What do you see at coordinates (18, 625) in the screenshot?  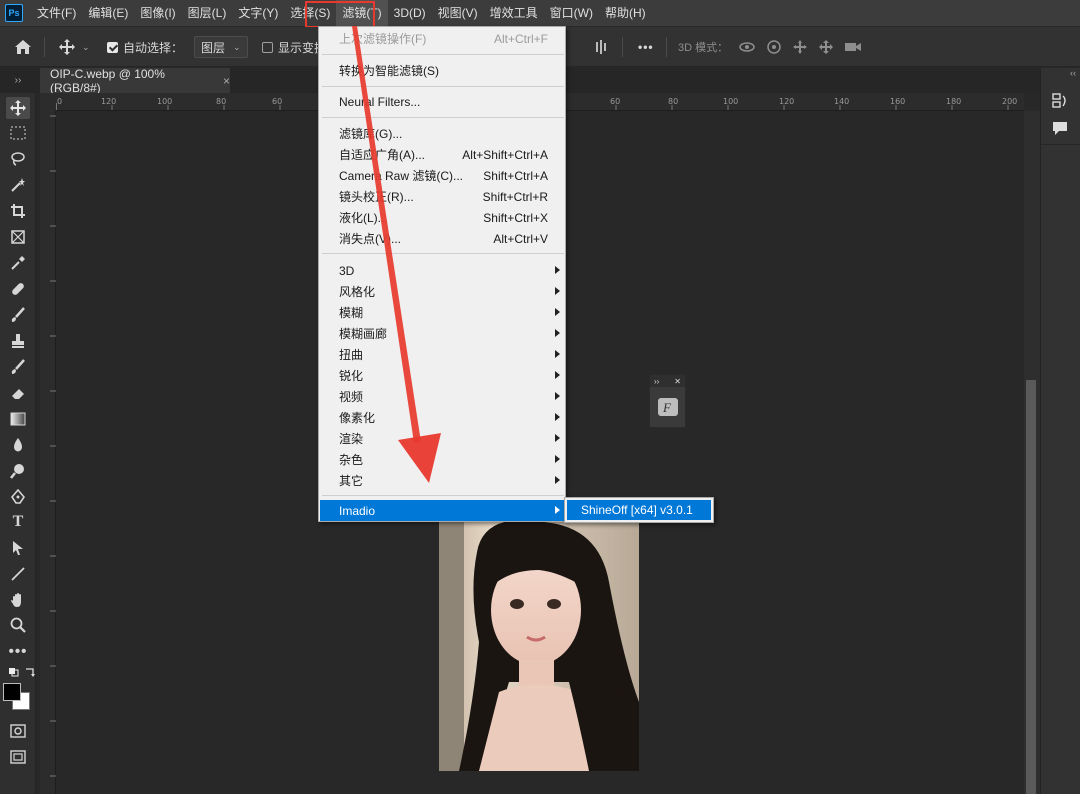 I see `zoom-tool-icon` at bounding box center [18, 625].